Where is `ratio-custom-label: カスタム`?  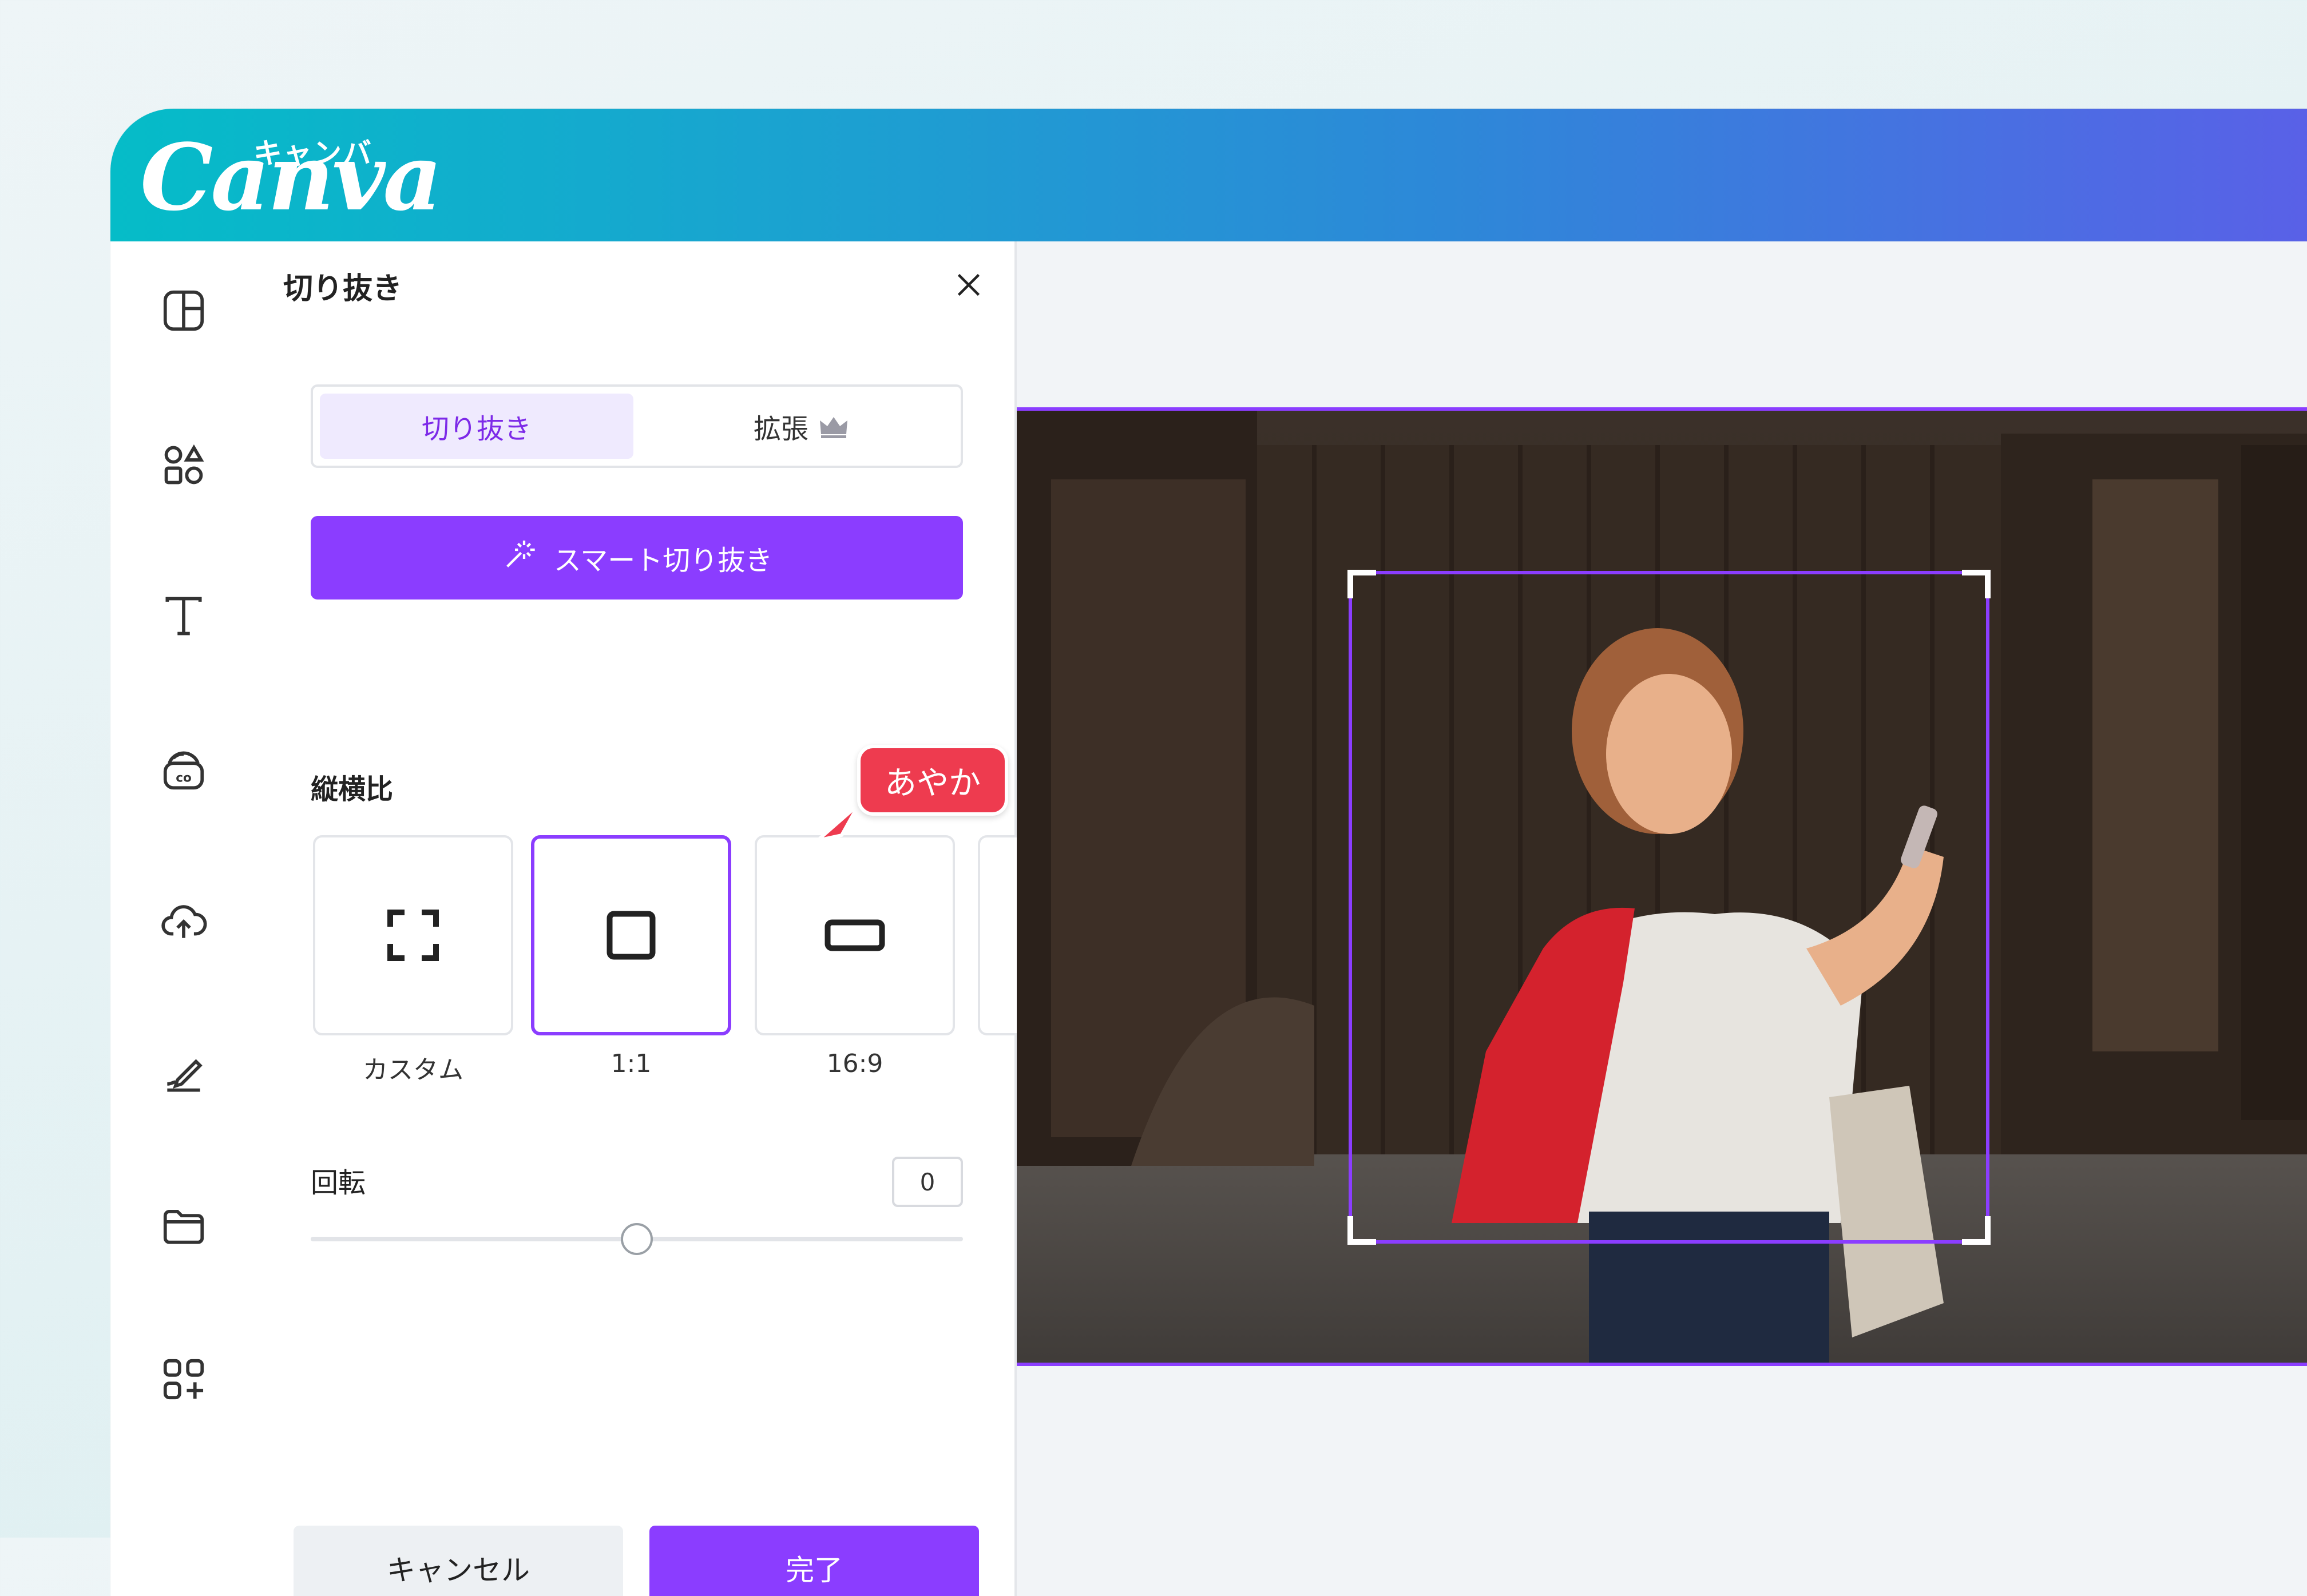 ratio-custom-label: カスタム is located at coordinates (413, 1070).